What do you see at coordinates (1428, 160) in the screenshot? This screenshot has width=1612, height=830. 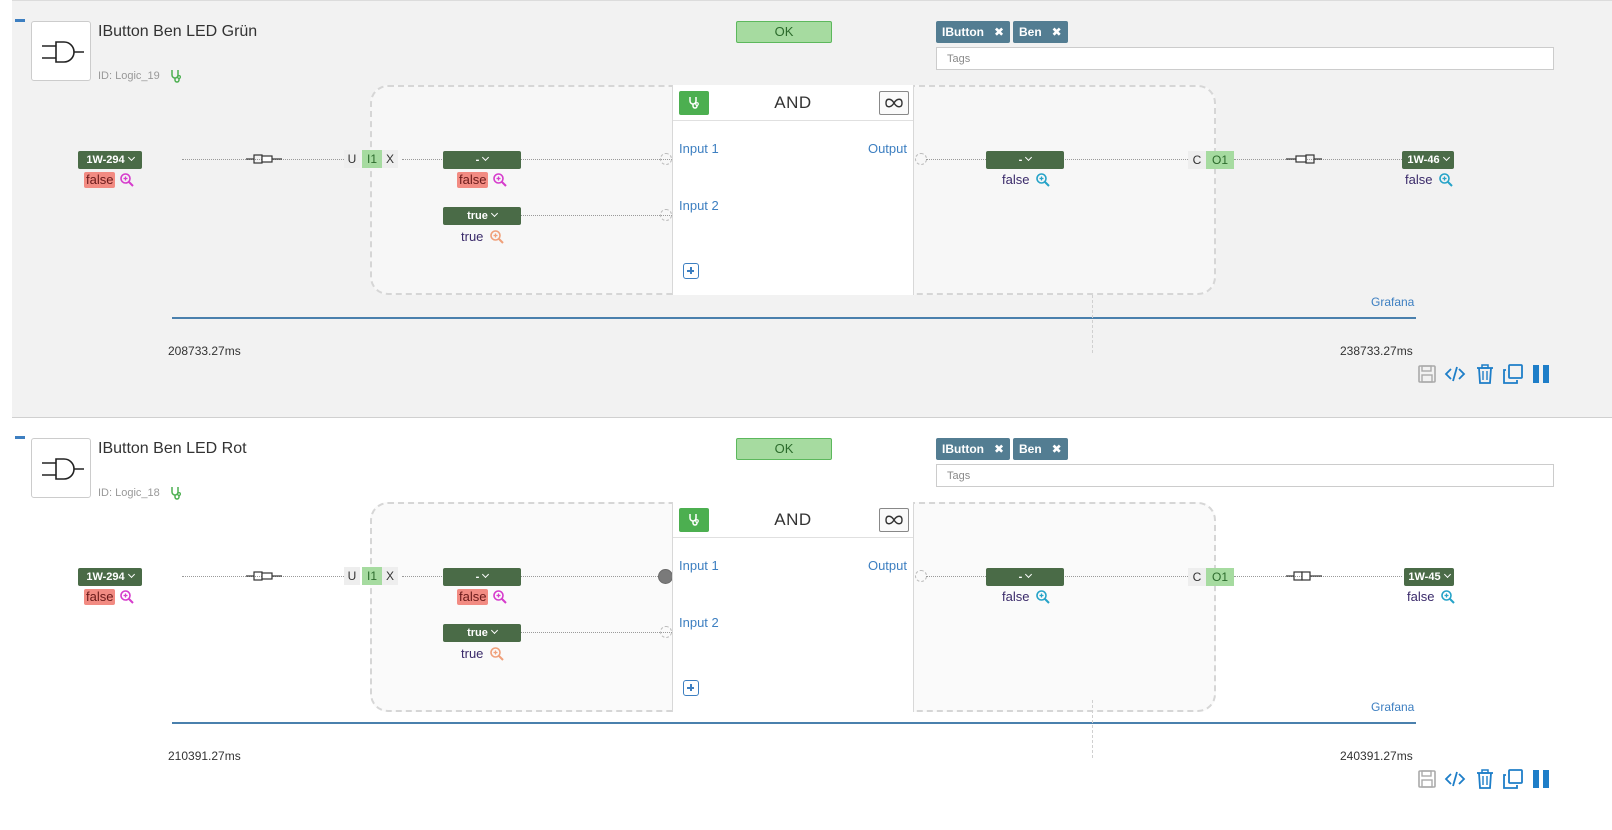 I see `target-dropdown: 1W-46` at bounding box center [1428, 160].